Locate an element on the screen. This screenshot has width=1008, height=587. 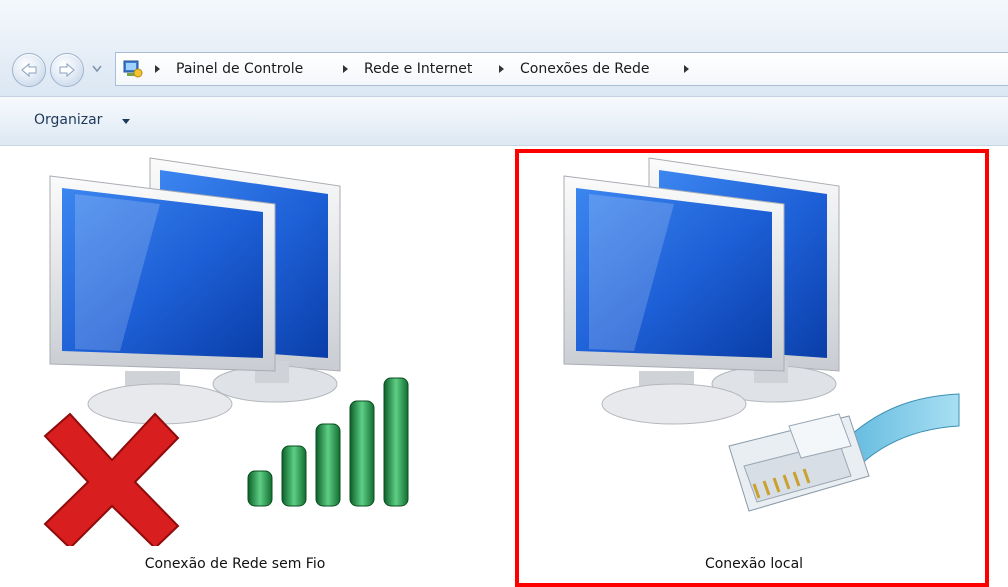
control-panel-icon is located at coordinates (133, 69).